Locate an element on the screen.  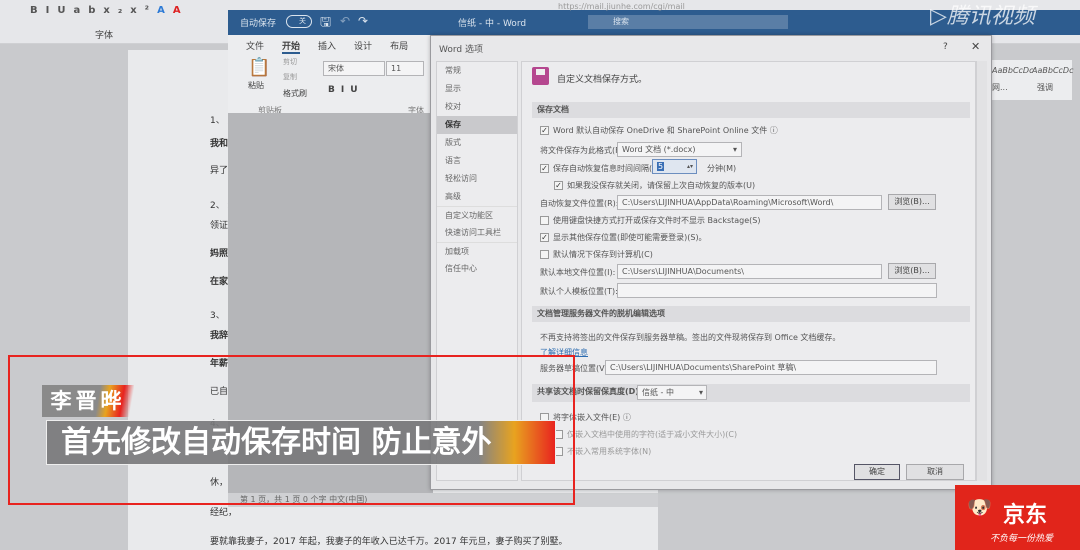
tab-home: 开始 is located at coordinates (291, 46).